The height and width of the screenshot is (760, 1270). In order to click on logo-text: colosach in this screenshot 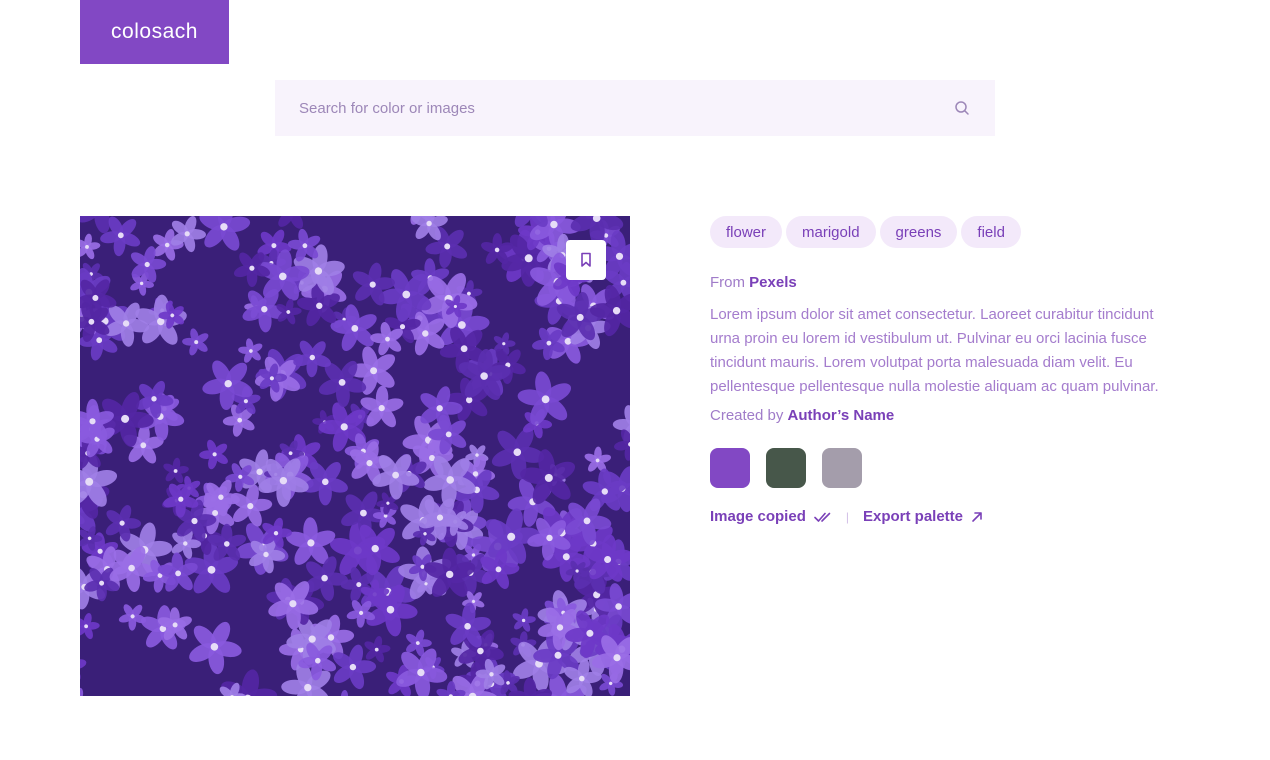, I will do `click(154, 31)`.